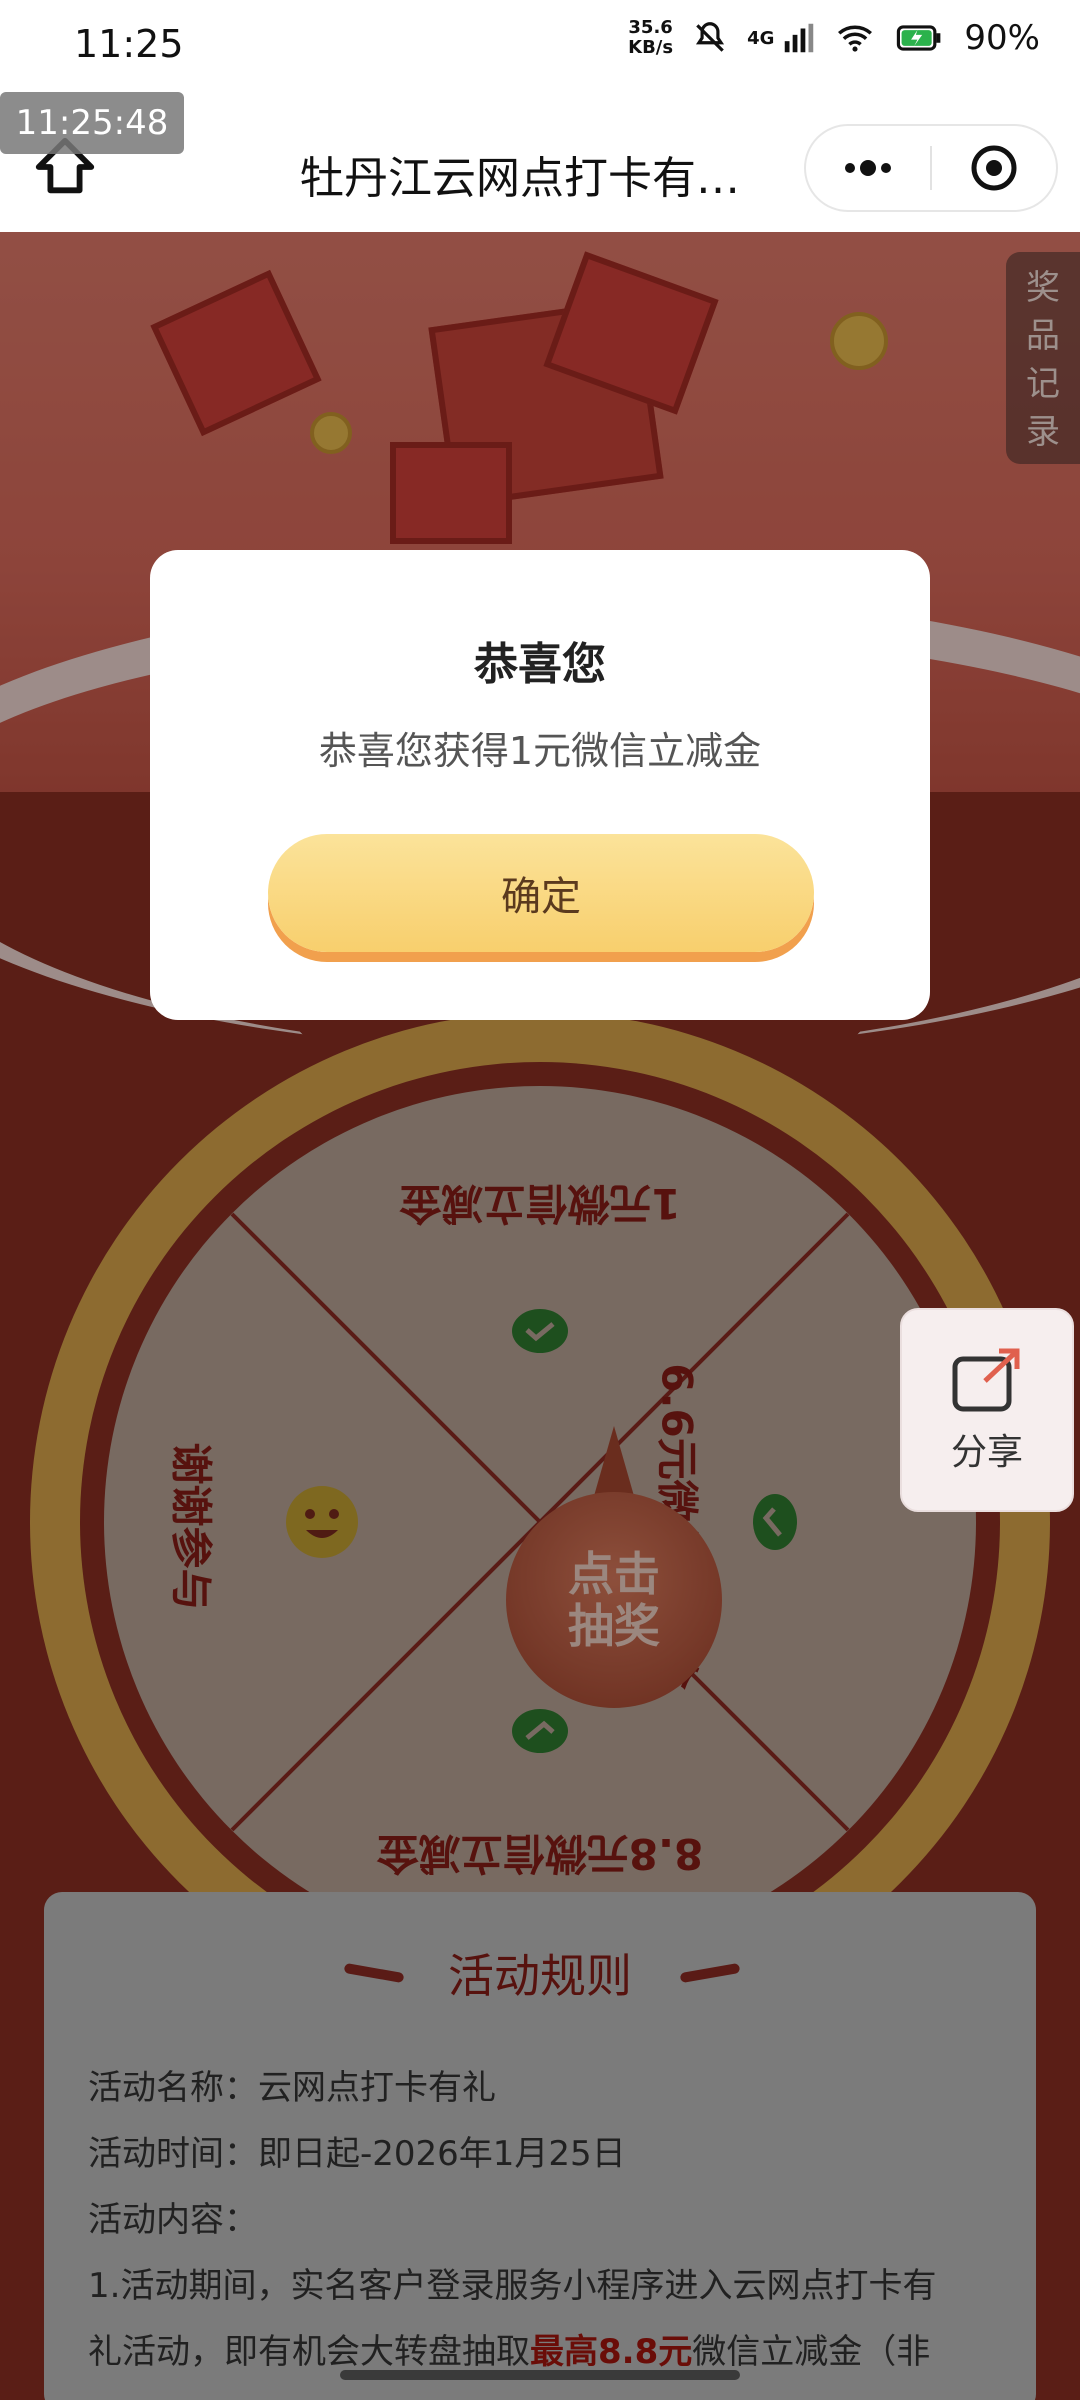 The width and height of the screenshot is (1080, 2400). Describe the element at coordinates (919, 38) in the screenshot. I see `battery-charging-icon` at that location.